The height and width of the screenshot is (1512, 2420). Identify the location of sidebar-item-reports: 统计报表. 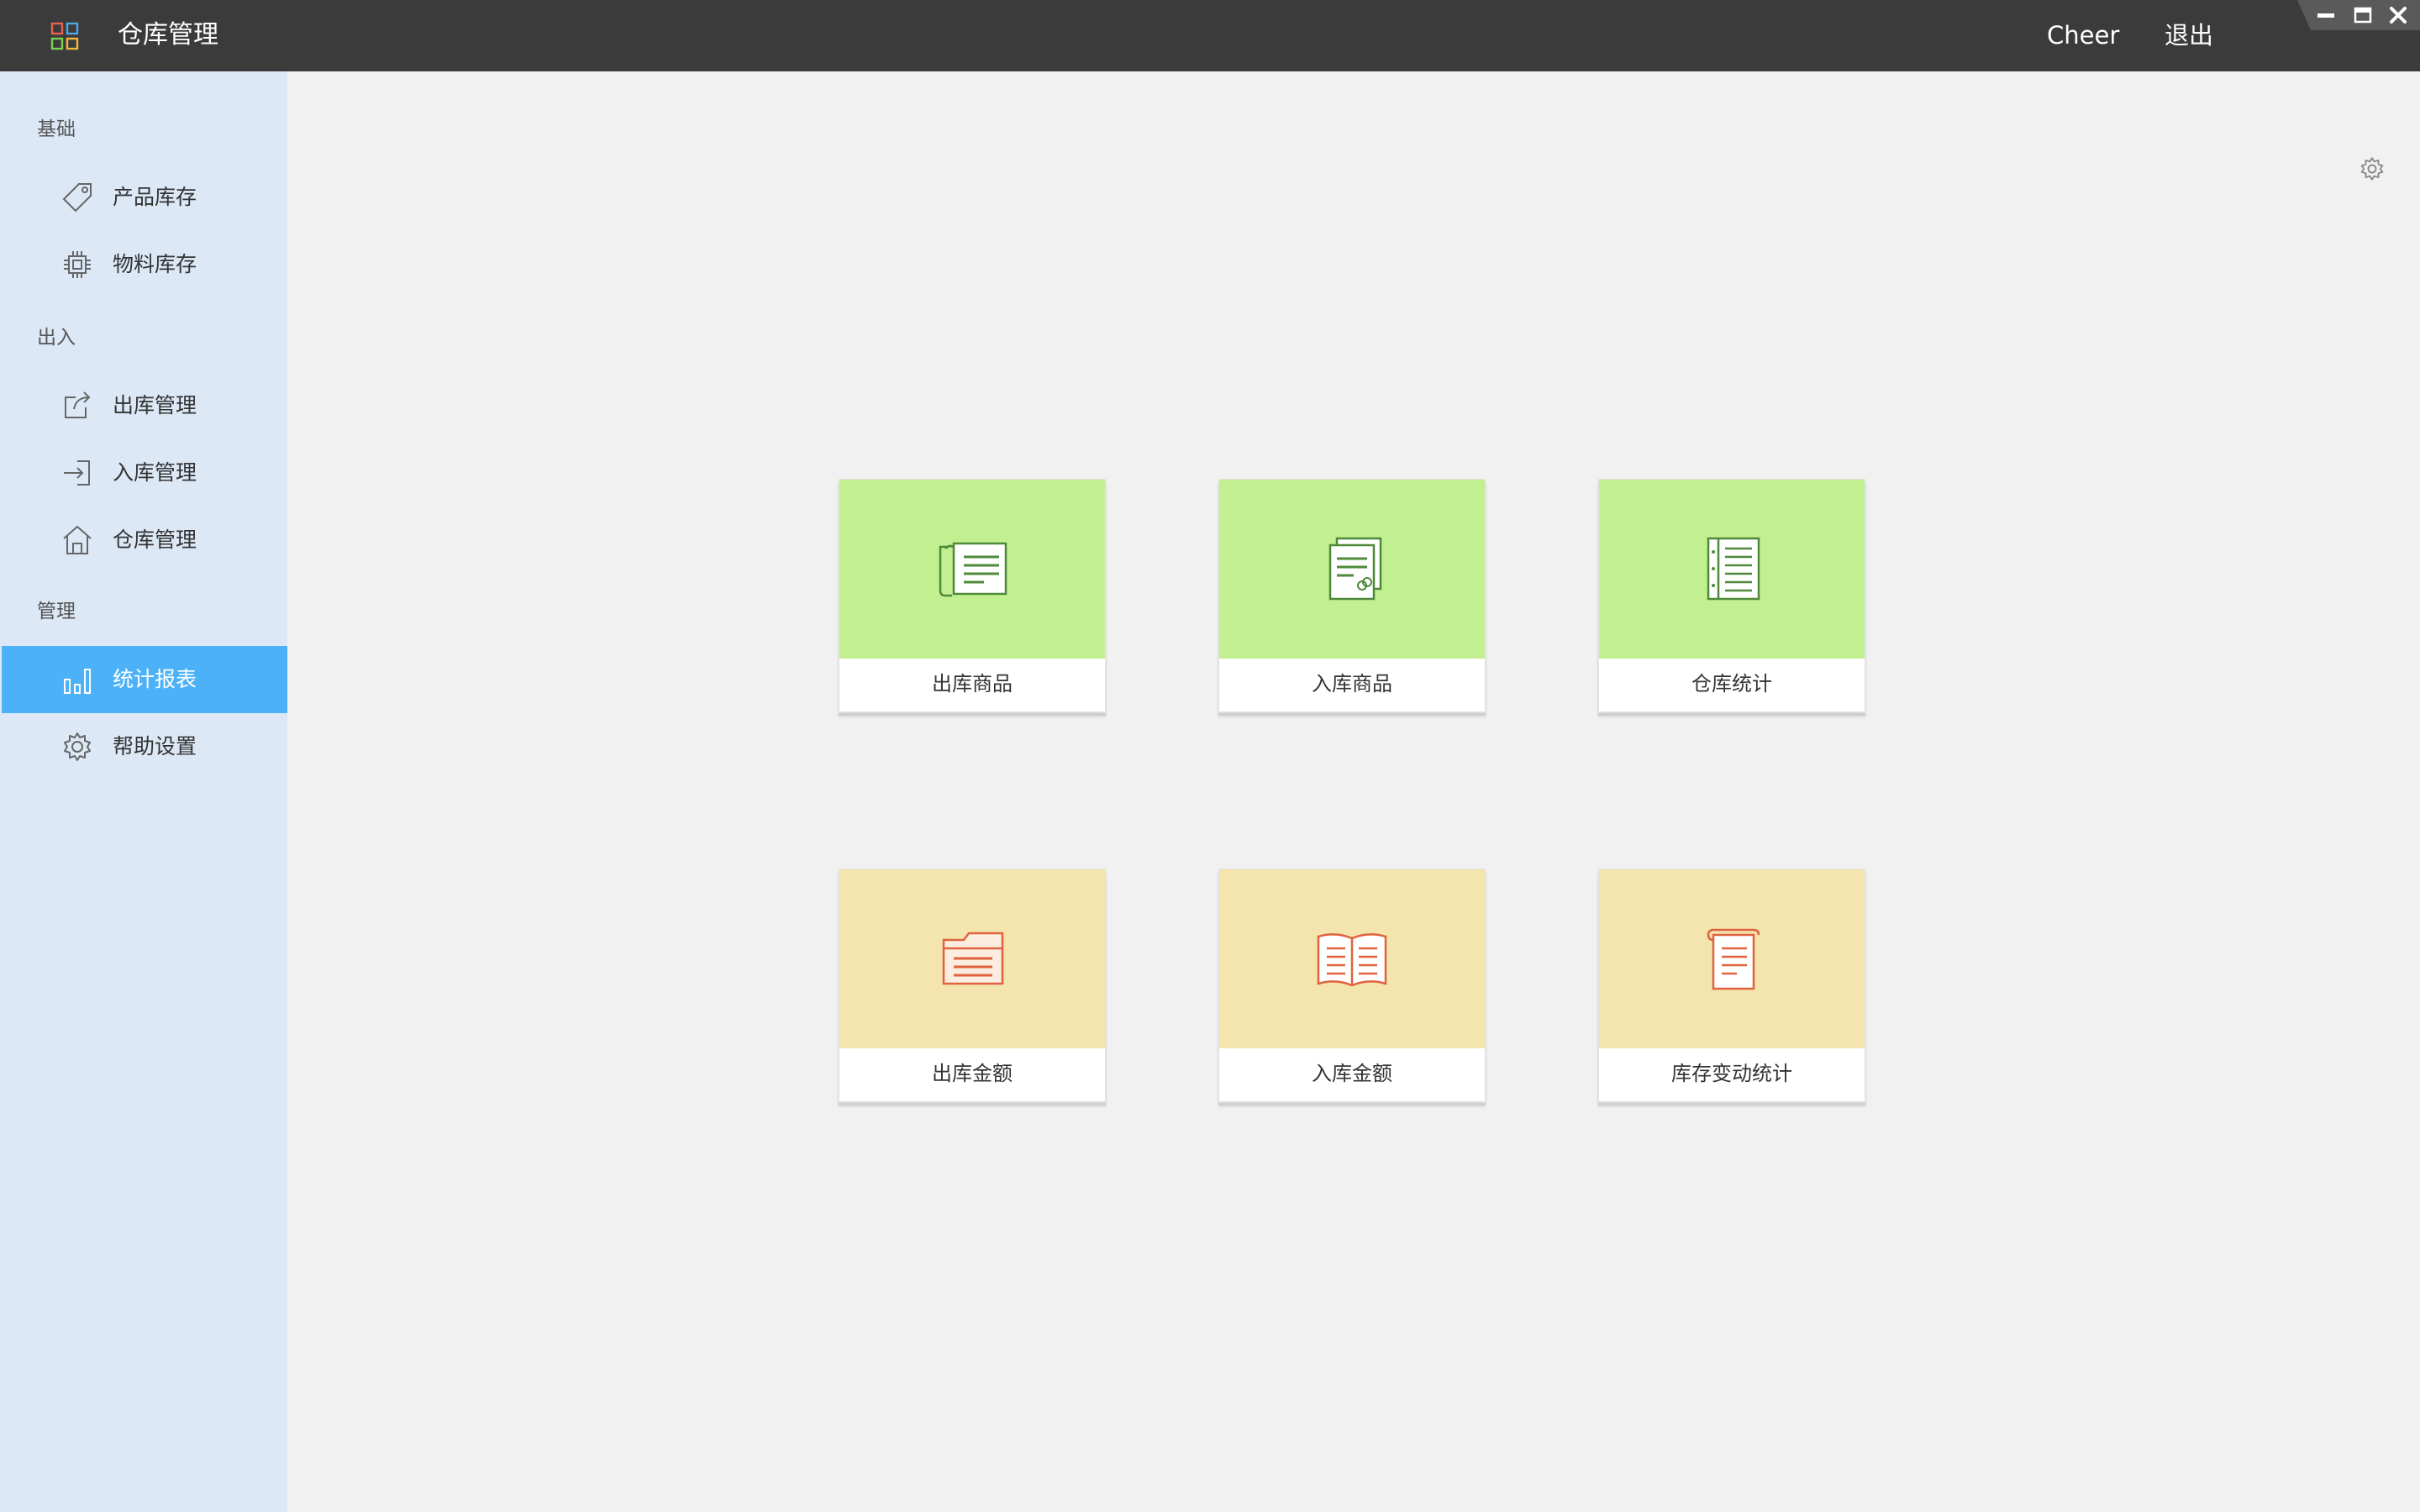
(144, 679).